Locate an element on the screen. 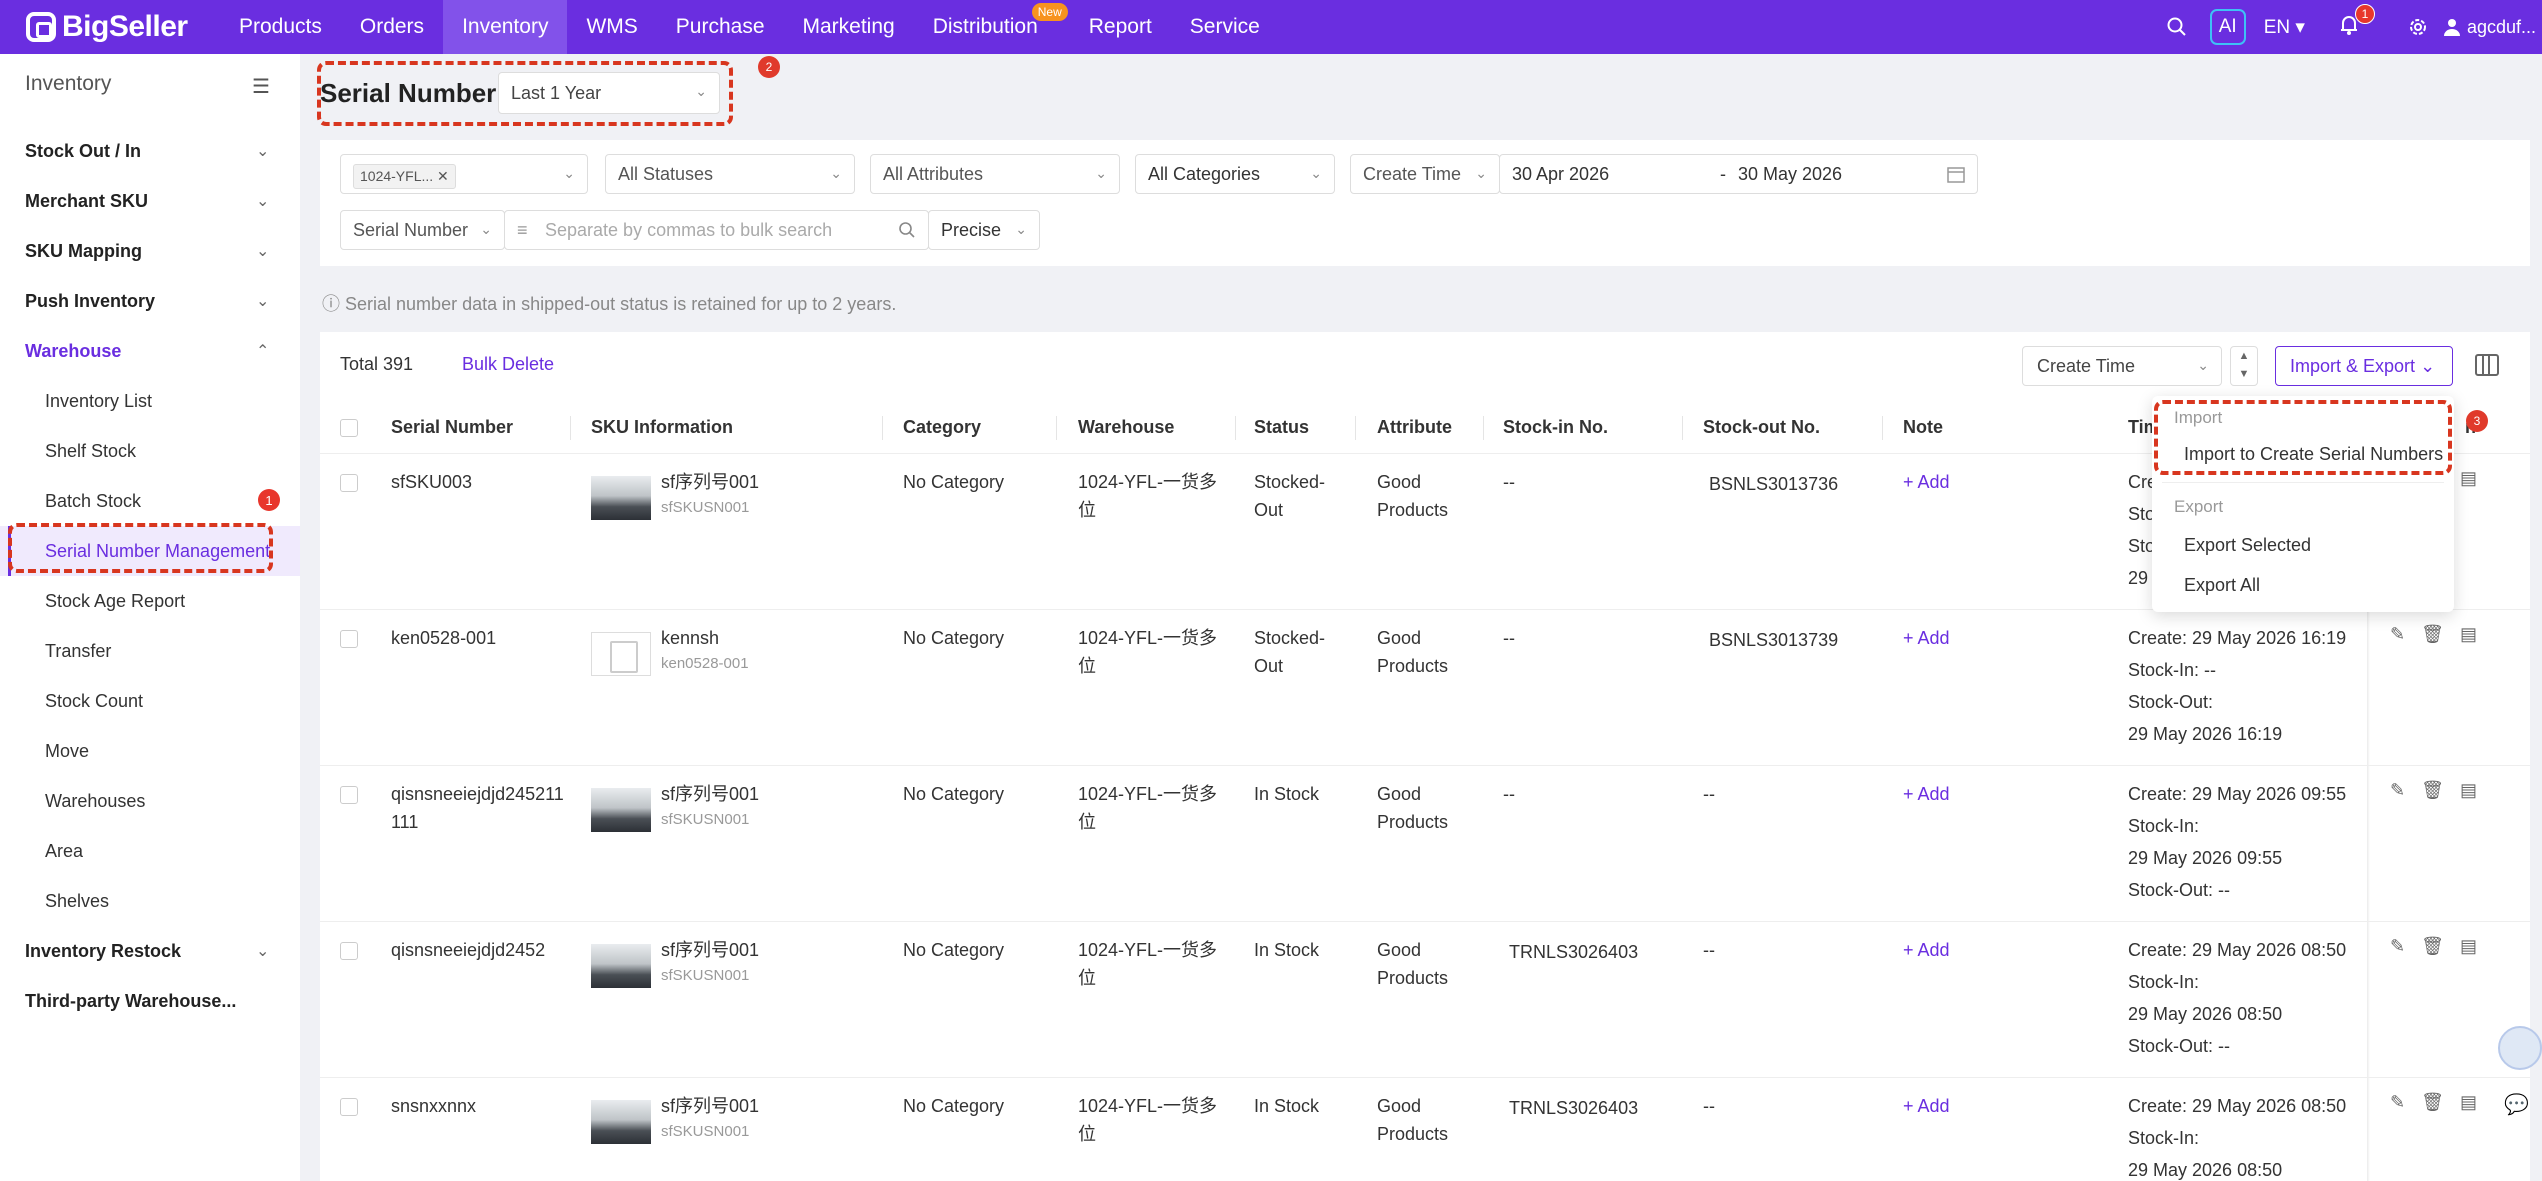 This screenshot has width=2542, height=1181. sidebar-item-inventory-list: Inventory List is located at coordinates (150, 401).